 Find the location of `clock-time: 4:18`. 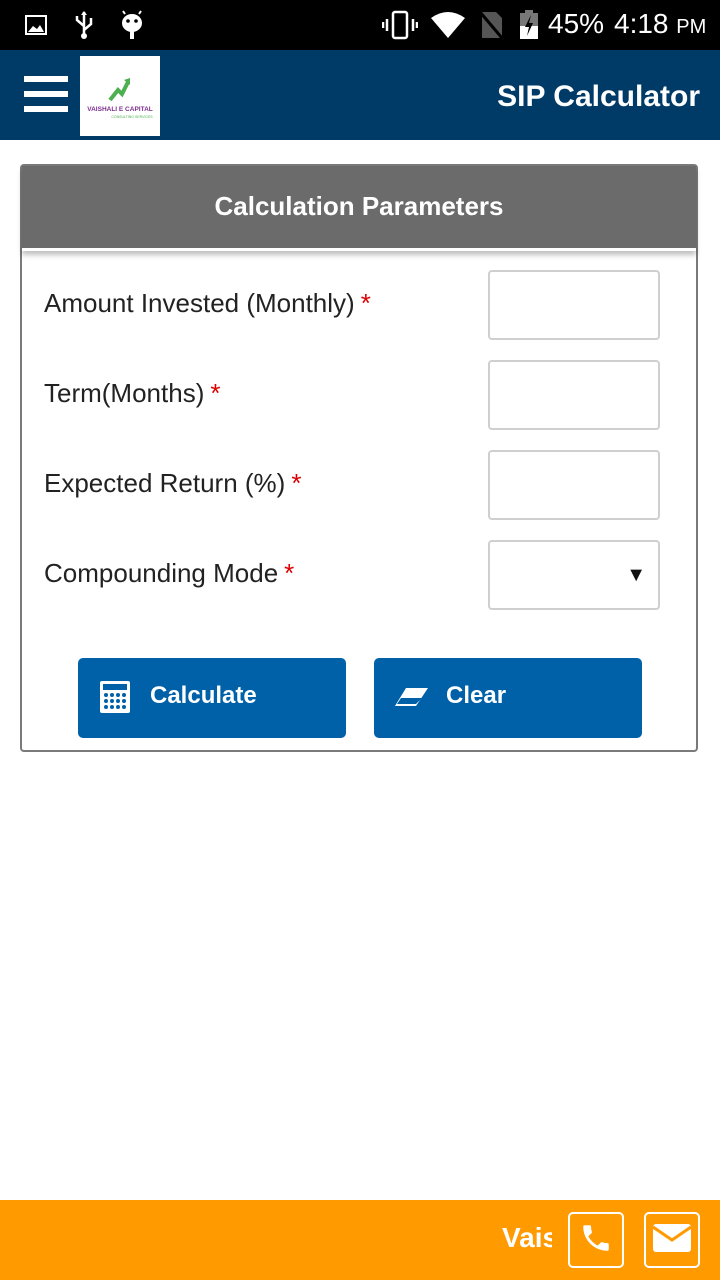

clock-time: 4:18 is located at coordinates (641, 23).